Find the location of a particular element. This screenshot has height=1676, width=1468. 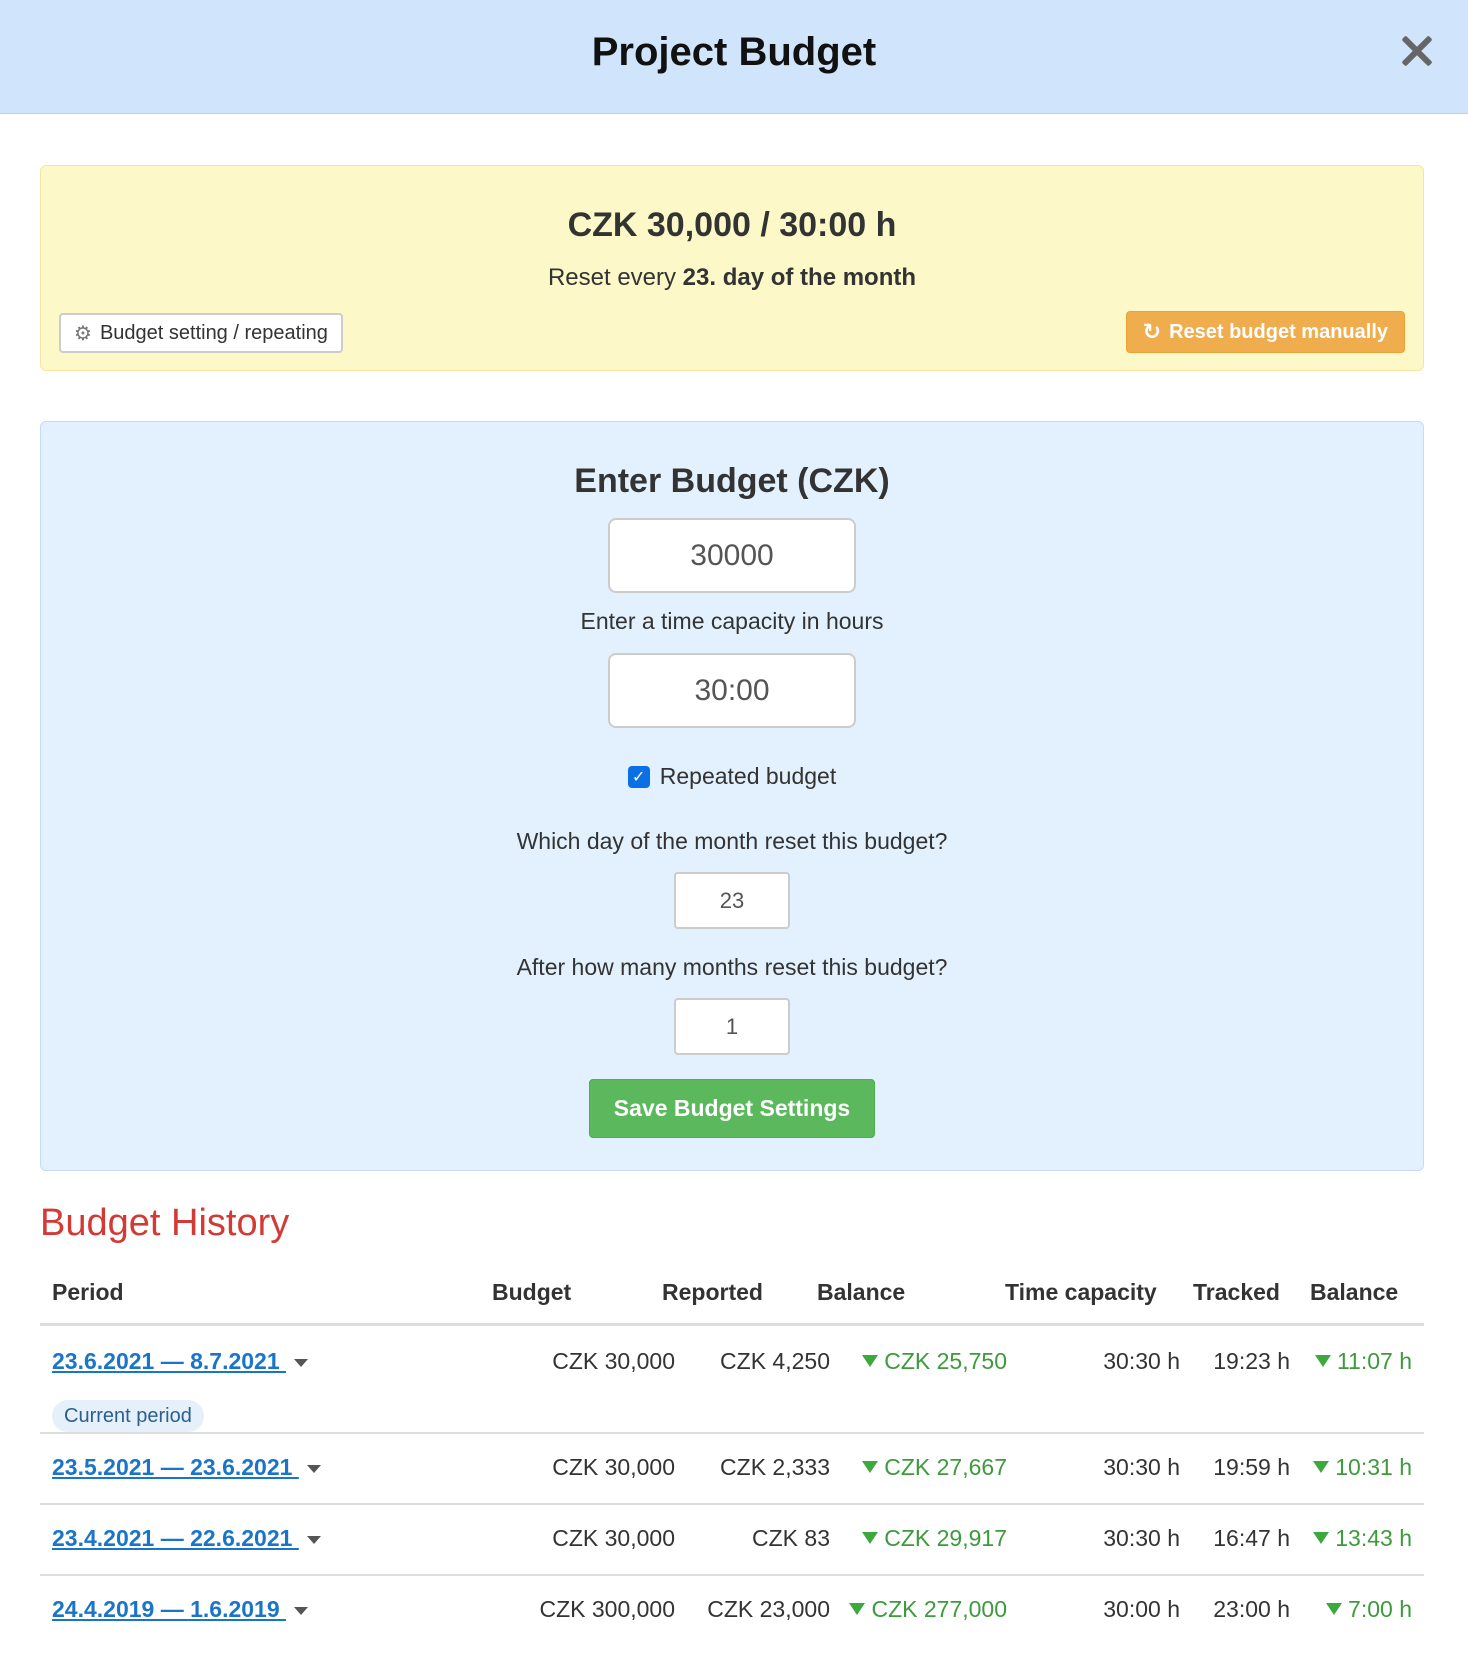

column-period: Period is located at coordinates (88, 1292).